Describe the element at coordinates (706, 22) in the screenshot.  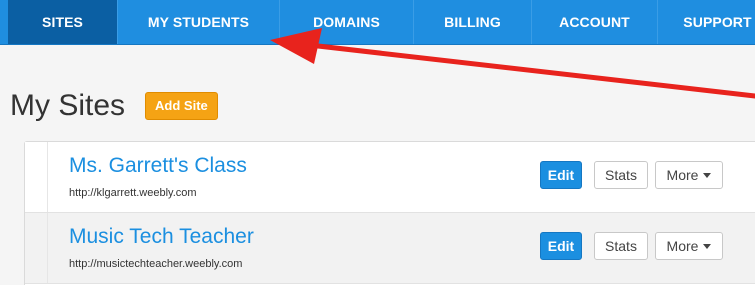
I see `nav-item-support: SUPPORT` at that location.